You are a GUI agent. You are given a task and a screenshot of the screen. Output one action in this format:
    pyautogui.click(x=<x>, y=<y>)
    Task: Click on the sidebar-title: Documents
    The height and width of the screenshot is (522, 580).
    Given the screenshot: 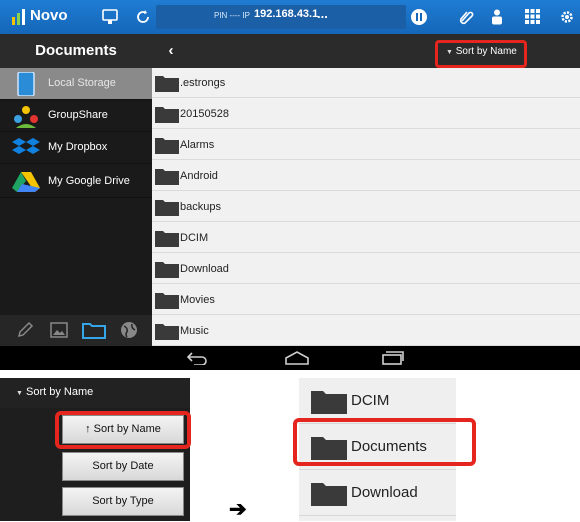 What is the action you would take?
    pyautogui.click(x=76, y=51)
    